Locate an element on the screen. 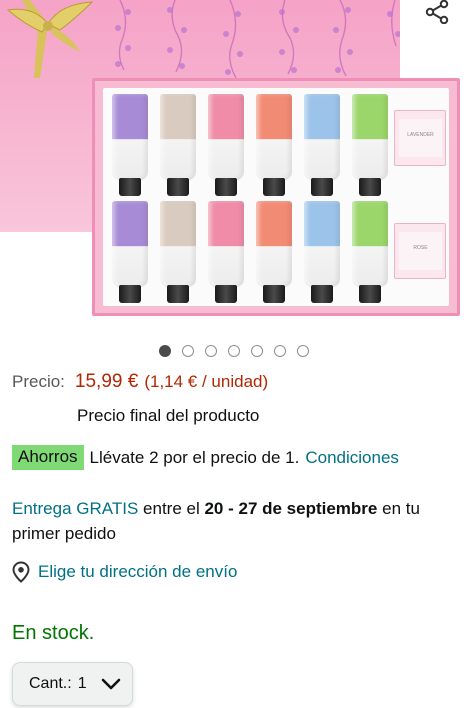 This screenshot has width=475, height=708. share-button is located at coordinates (437, 12).